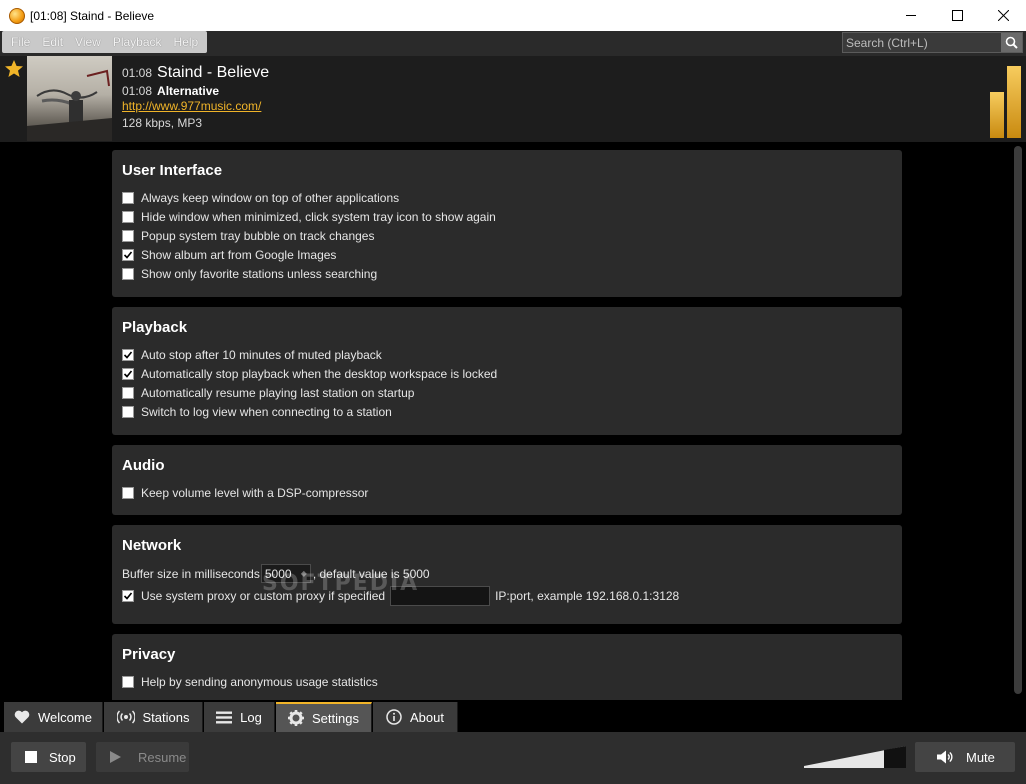  Describe the element at coordinates (125, 717) in the screenshot. I see `broadcast-icon` at that location.